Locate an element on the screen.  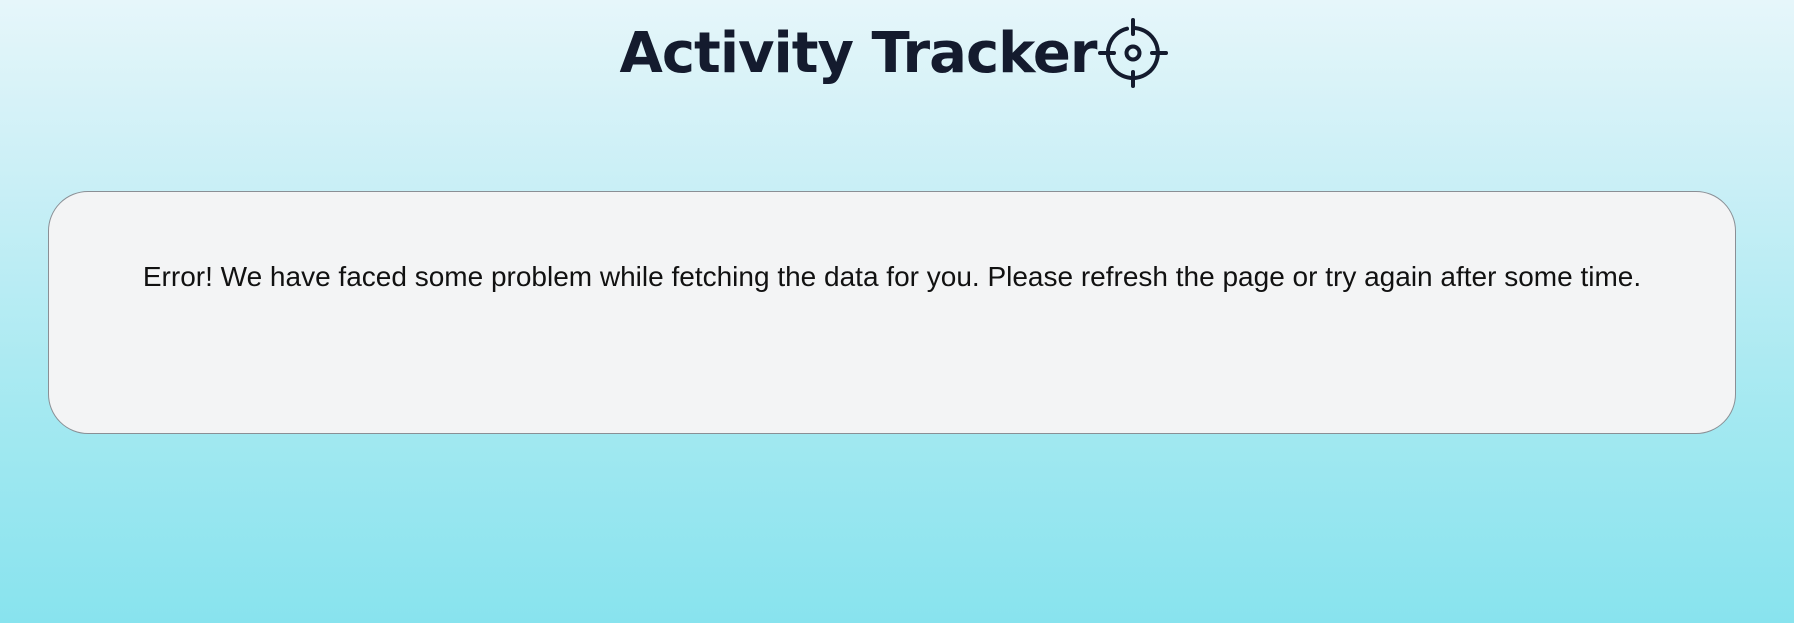
page-header: Activity Tracker is located at coordinates (897, 54).